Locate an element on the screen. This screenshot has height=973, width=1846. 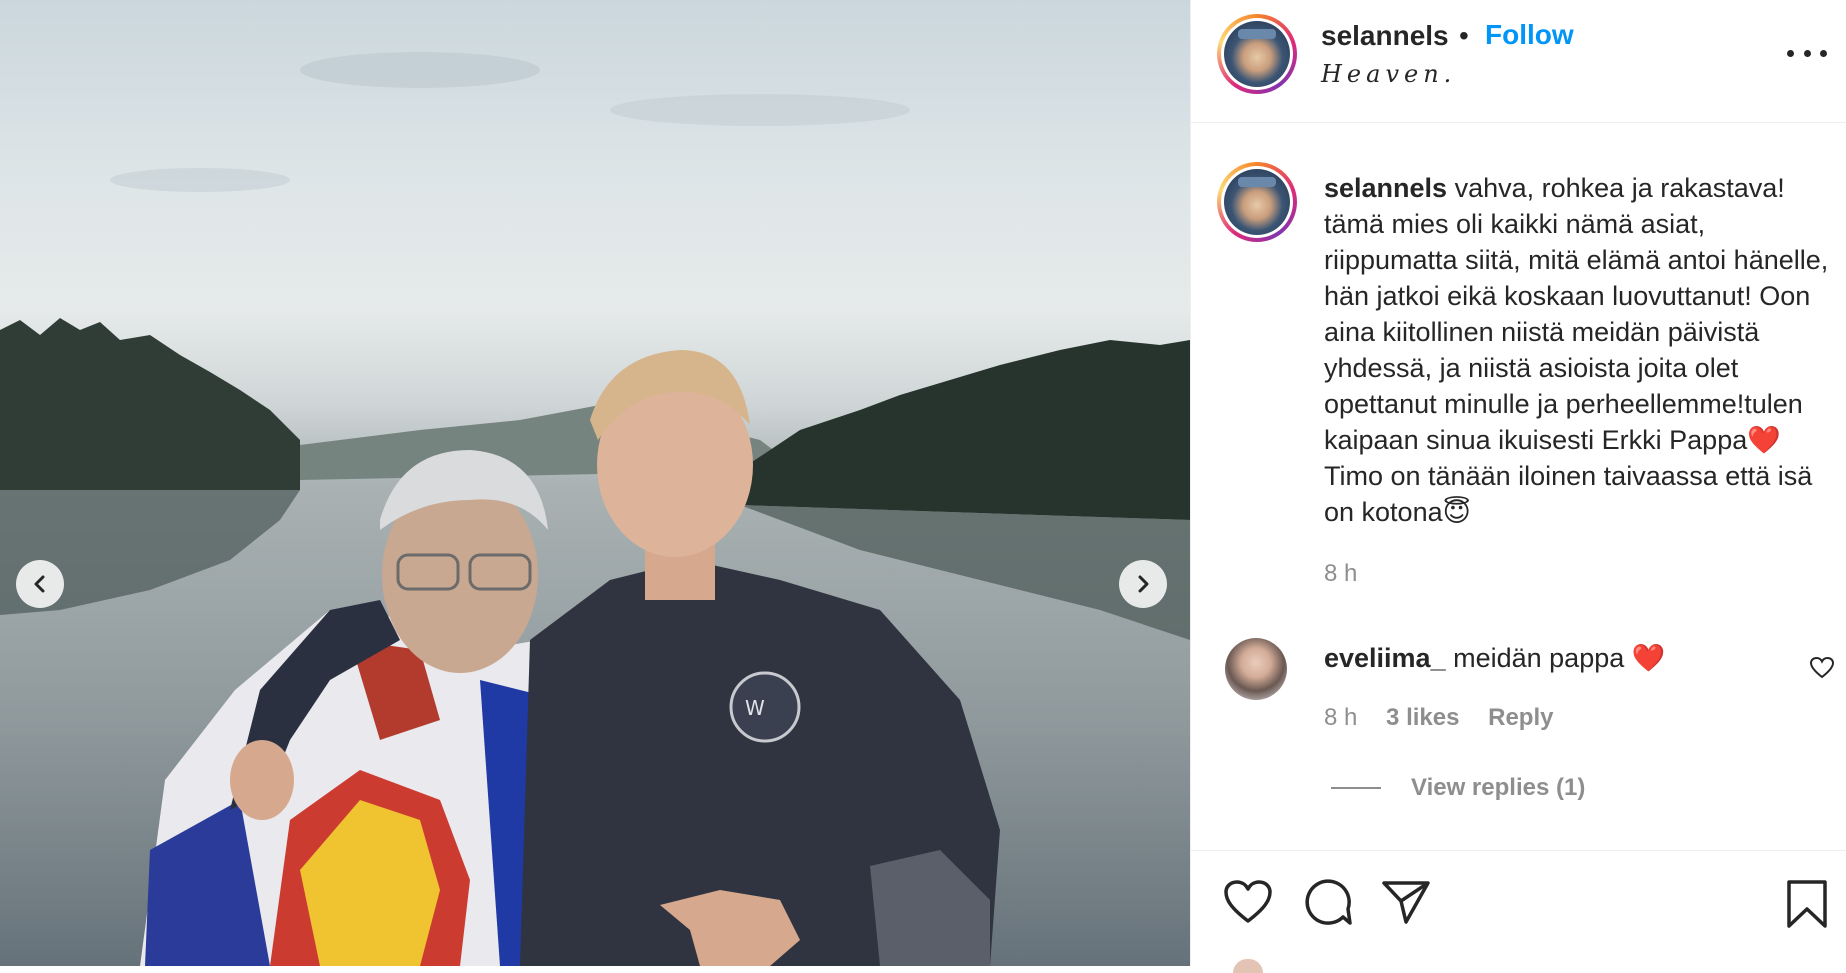
post-header: selannels • Follow Heaven. is located at coordinates (1518, 61).